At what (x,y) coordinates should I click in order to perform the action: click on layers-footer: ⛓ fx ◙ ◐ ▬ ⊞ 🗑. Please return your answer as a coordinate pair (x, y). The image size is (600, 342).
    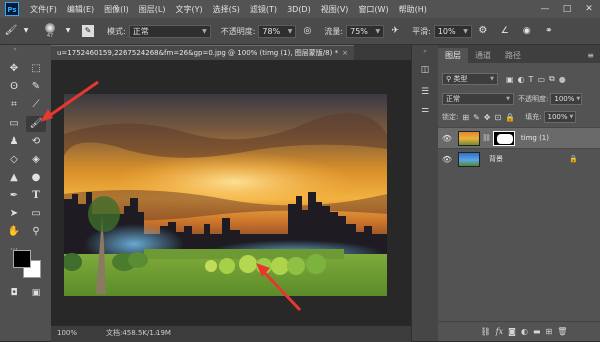
    Looking at the image, I should click on (519, 331).